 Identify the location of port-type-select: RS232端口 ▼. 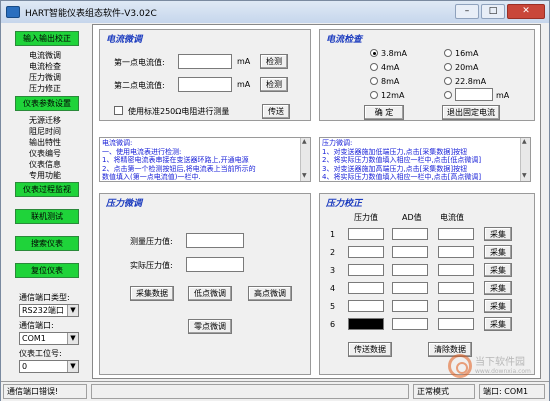
(49, 310).